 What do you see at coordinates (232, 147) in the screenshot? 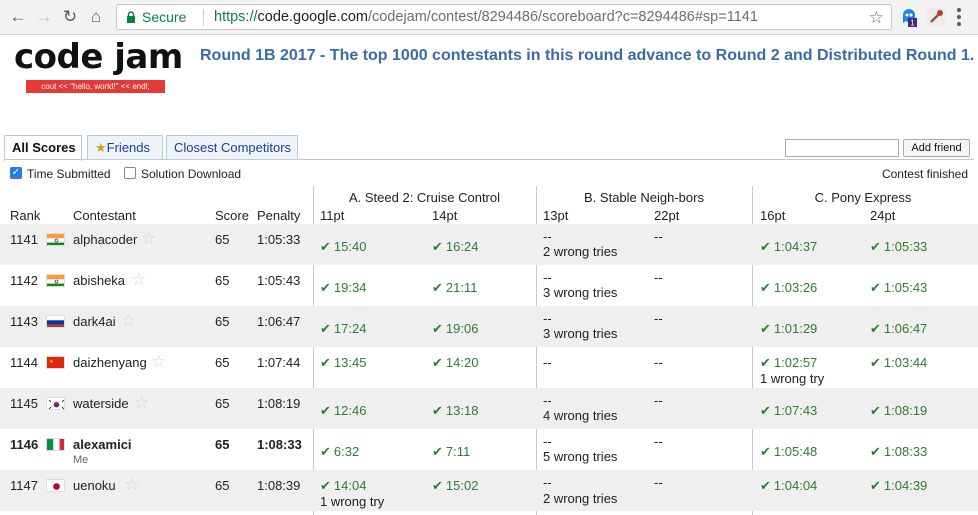
I see `tab-closest-competitors: Closest Competitors` at bounding box center [232, 147].